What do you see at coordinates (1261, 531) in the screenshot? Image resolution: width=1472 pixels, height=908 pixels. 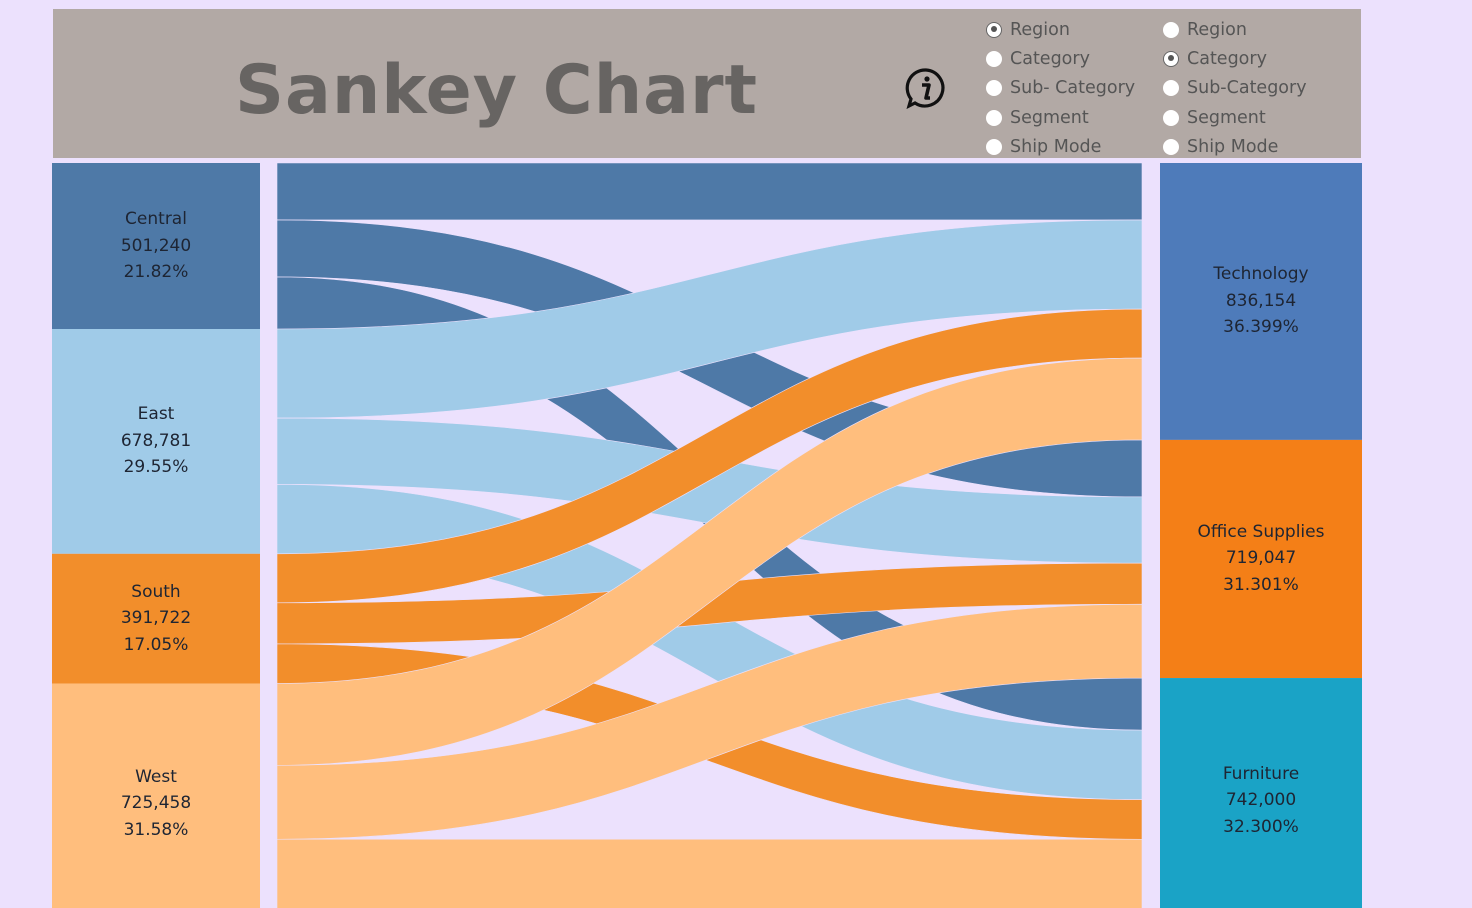 I see `node-name: Office Supplies` at bounding box center [1261, 531].